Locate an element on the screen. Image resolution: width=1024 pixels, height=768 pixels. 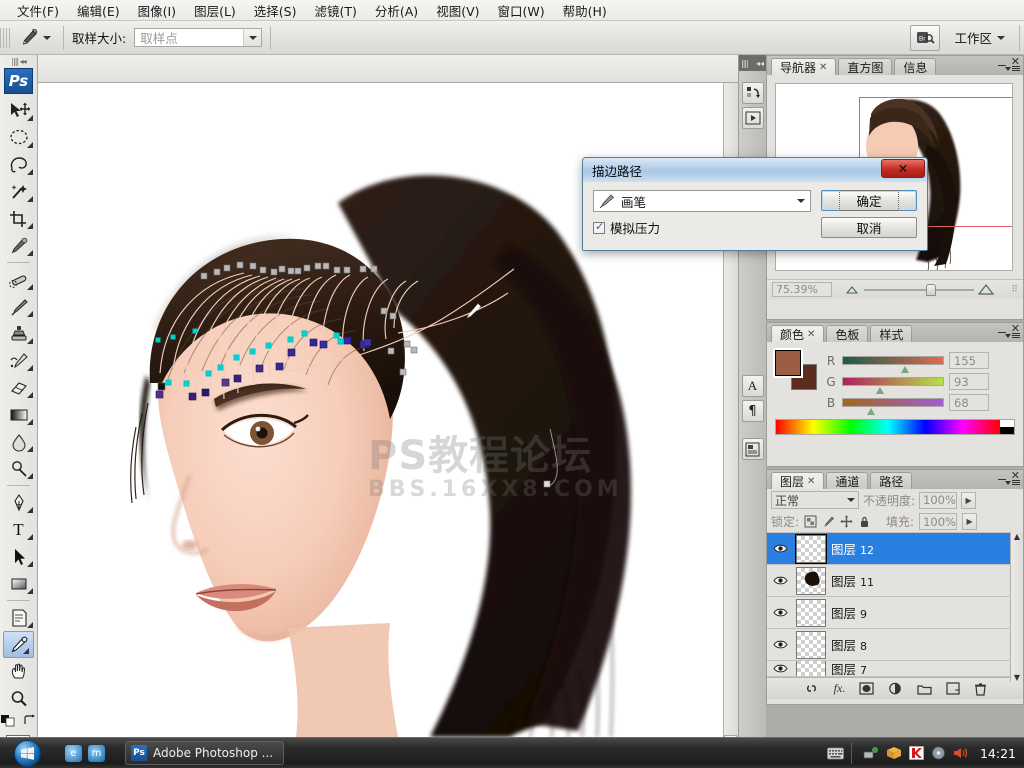
chevron-down-icon is located at coordinates (801, 201).